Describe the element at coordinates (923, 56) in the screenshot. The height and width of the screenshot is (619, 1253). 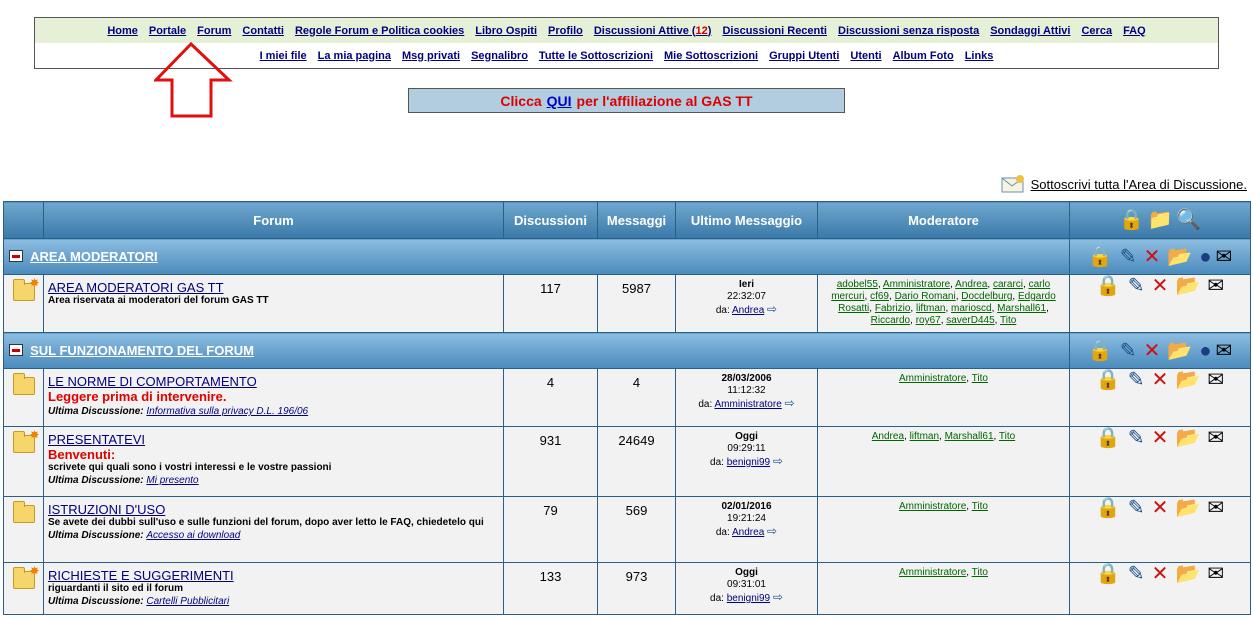
I see `nav-album-foto: Album Foto` at that location.